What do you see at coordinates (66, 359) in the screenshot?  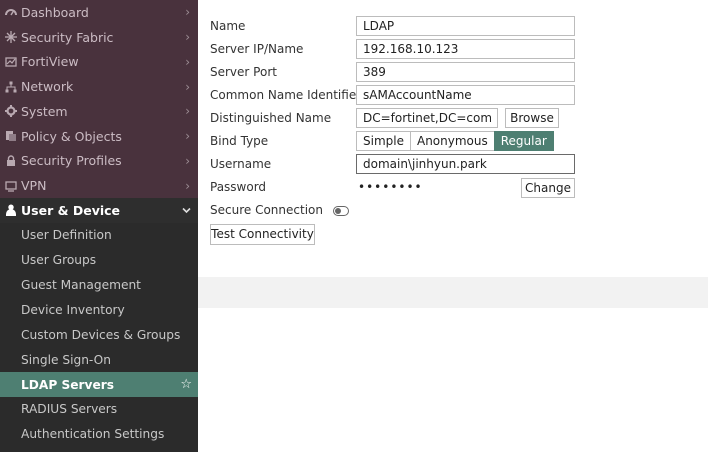 I see `sidebar-item-label: Single Sign-On` at bounding box center [66, 359].